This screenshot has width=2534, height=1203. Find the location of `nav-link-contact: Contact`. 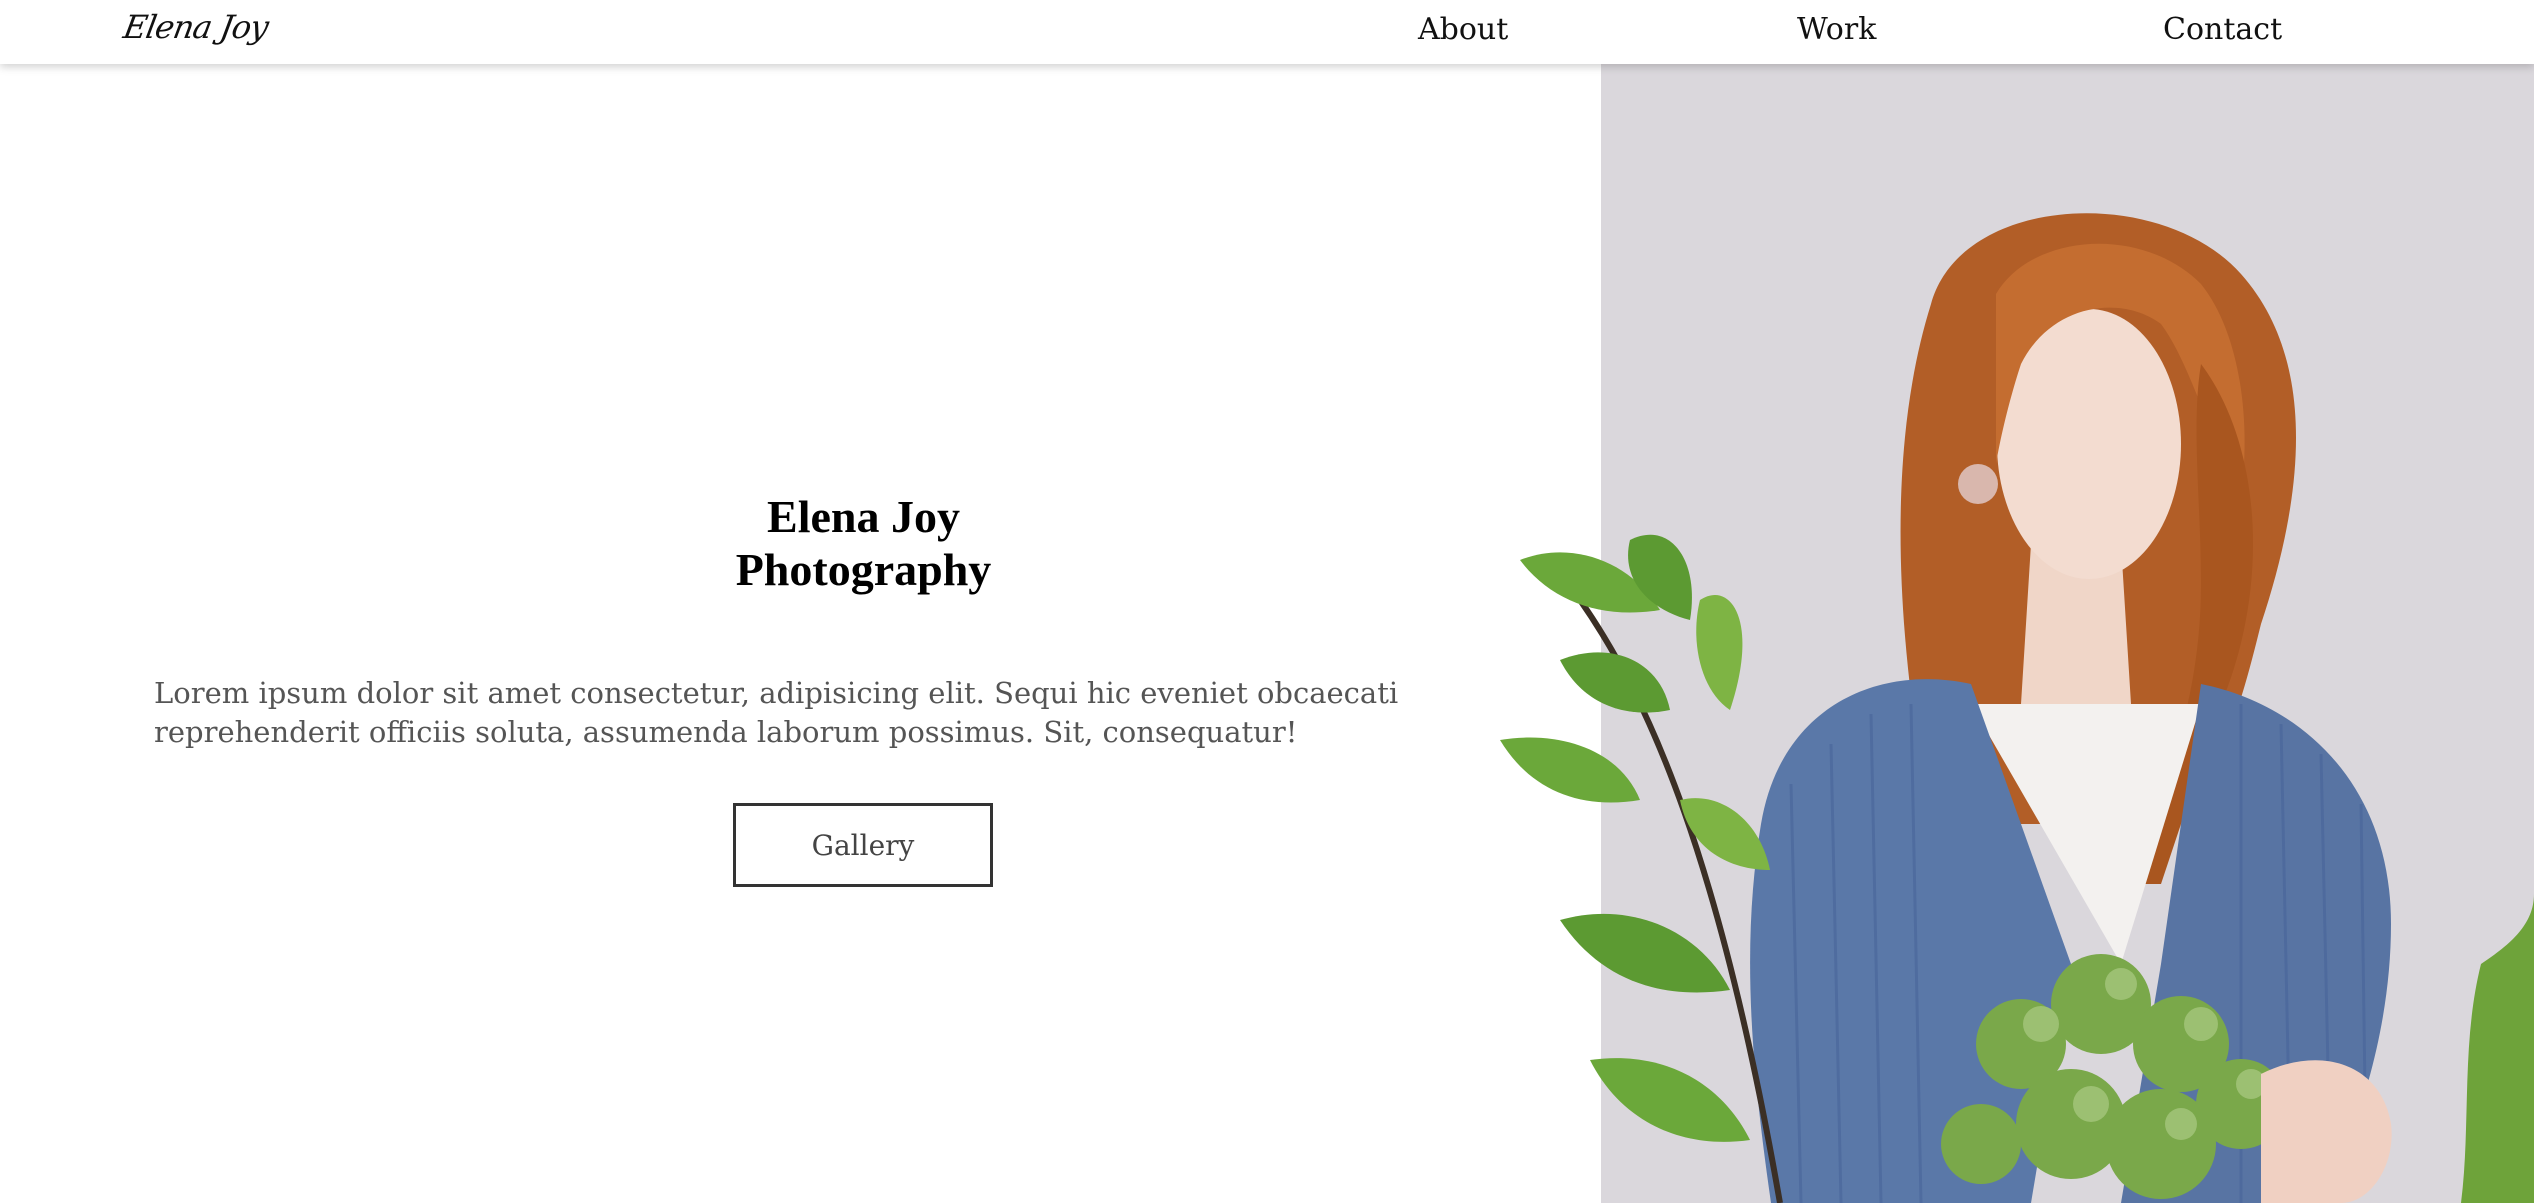

nav-link-contact: Contact is located at coordinates (2222, 29).